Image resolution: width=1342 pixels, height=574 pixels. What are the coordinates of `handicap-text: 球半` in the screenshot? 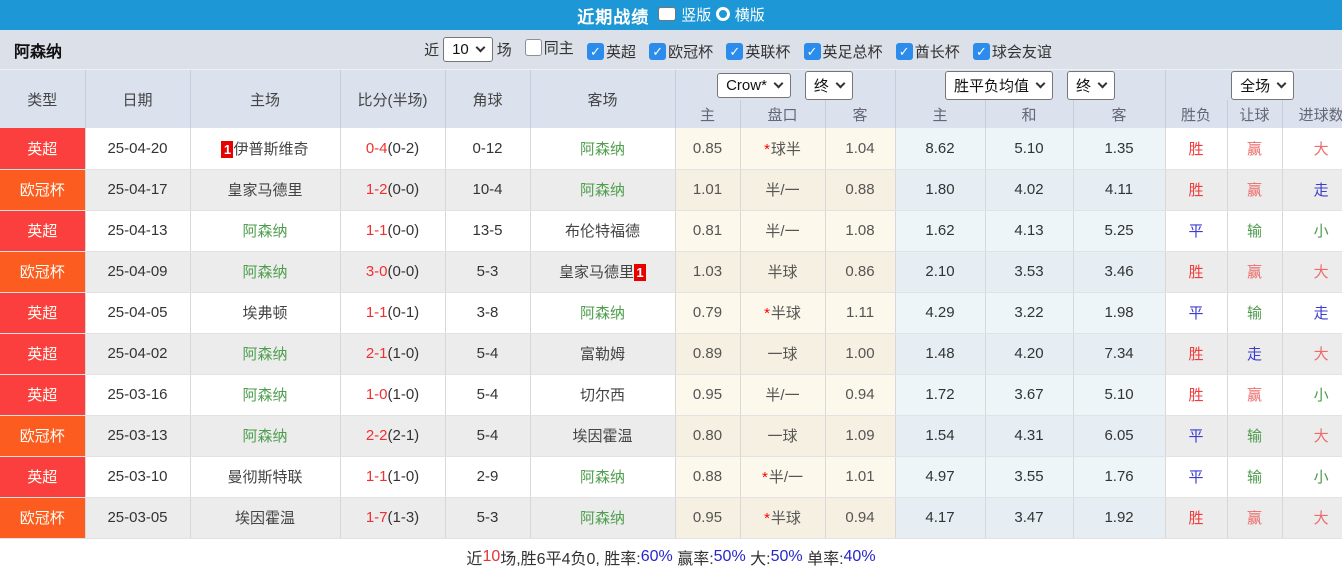 It's located at (785, 149).